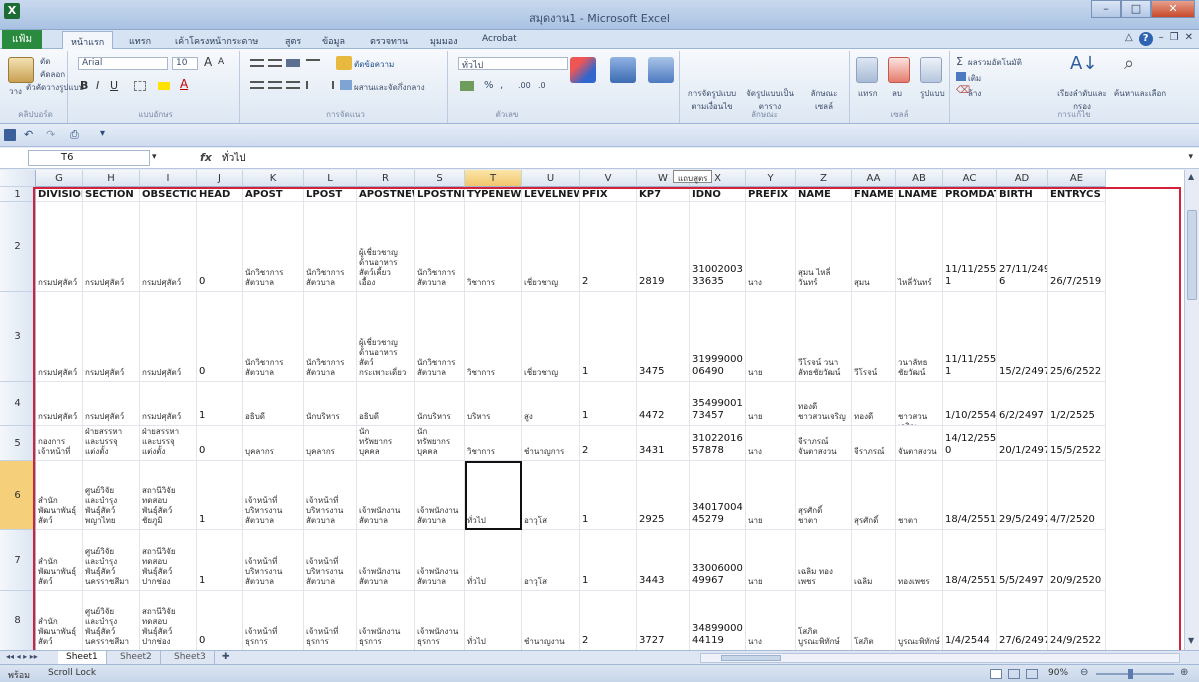 The image size is (1199, 682). What do you see at coordinates (493, 247) in the screenshot?
I see `data-cell: วิชาการ` at bounding box center [493, 247].